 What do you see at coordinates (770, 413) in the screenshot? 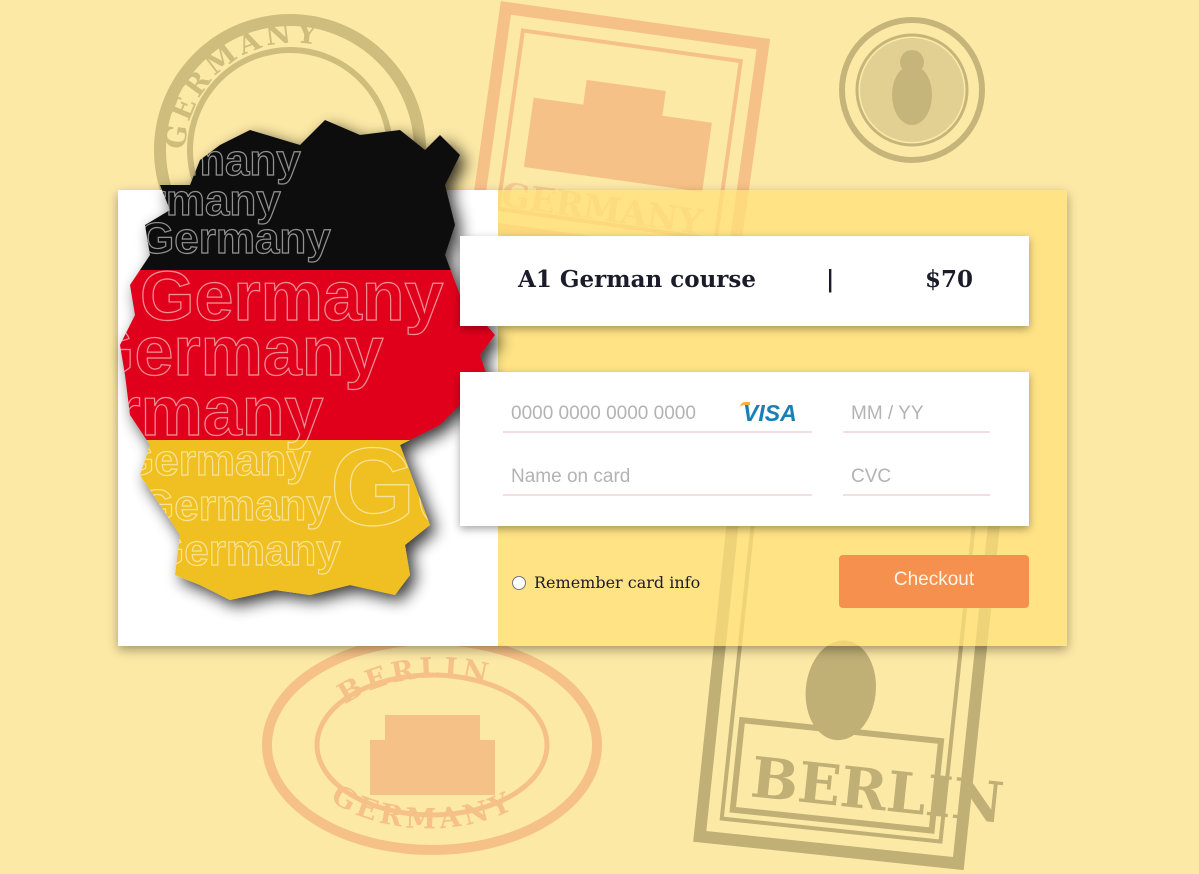
I see `visa-logo-icon: VISA` at bounding box center [770, 413].